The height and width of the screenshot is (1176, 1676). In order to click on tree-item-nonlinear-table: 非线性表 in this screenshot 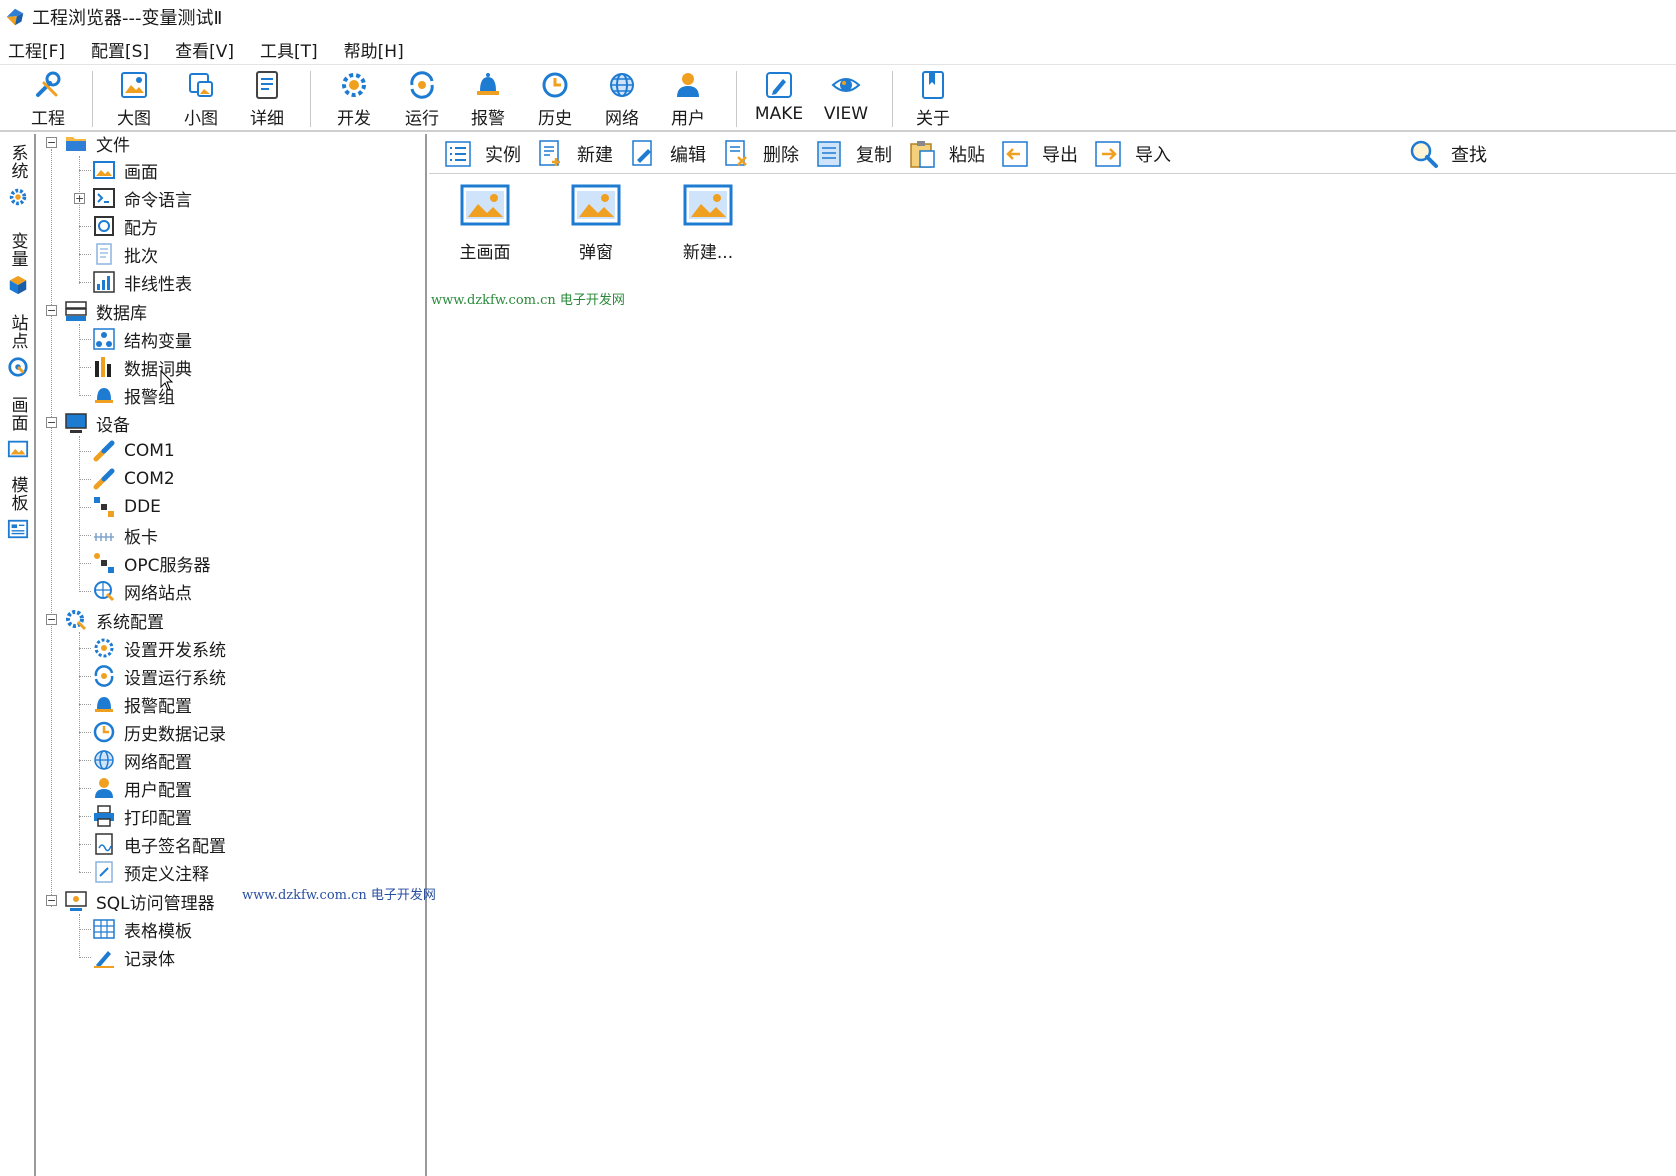, I will do `click(142, 282)`.